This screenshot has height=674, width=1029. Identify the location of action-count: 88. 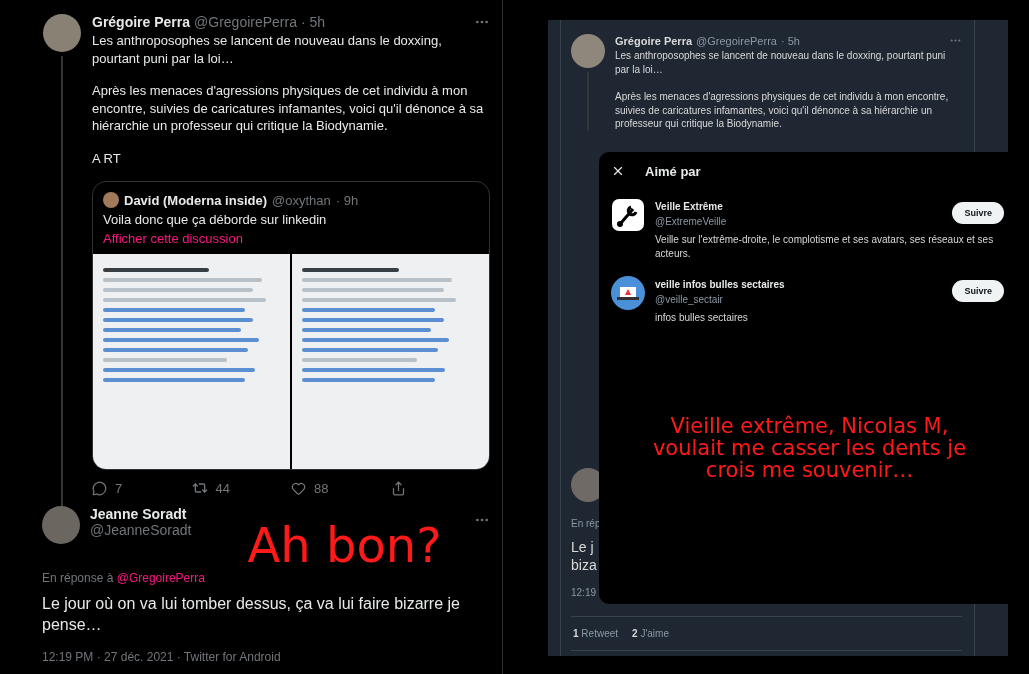
(321, 488).